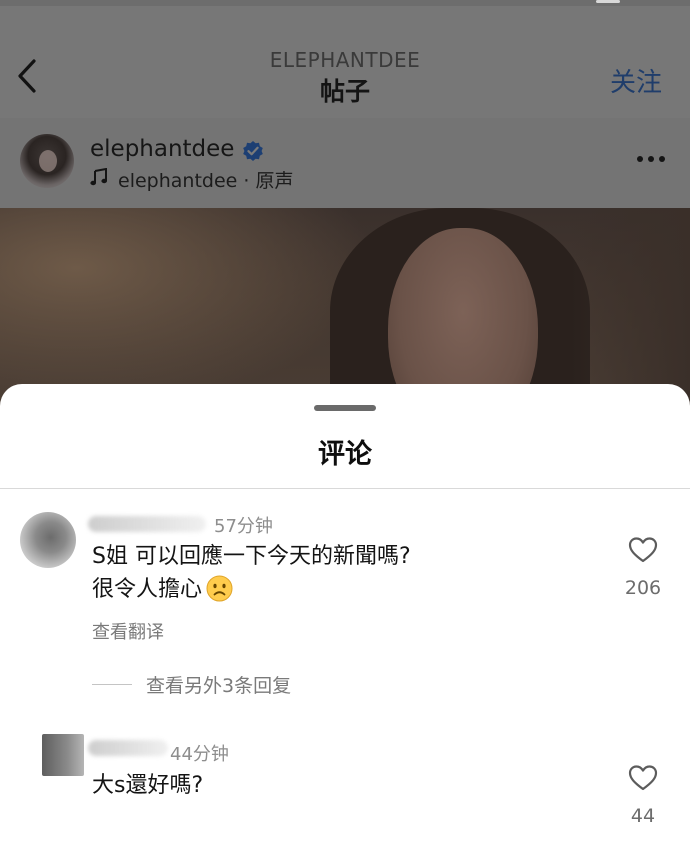 This screenshot has width=690, height=846. I want to click on comment-timestamp: 57分钟, so click(243, 526).